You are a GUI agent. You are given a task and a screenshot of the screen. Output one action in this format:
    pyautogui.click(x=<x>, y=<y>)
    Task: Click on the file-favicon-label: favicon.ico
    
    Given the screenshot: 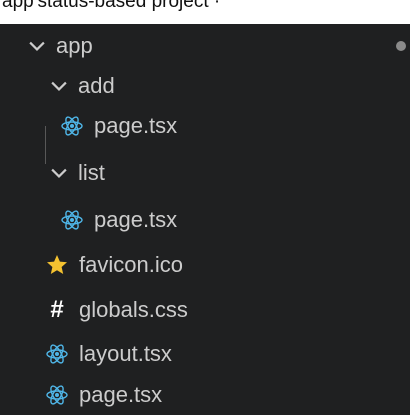 What is the action you would take?
    pyautogui.click(x=131, y=264)
    